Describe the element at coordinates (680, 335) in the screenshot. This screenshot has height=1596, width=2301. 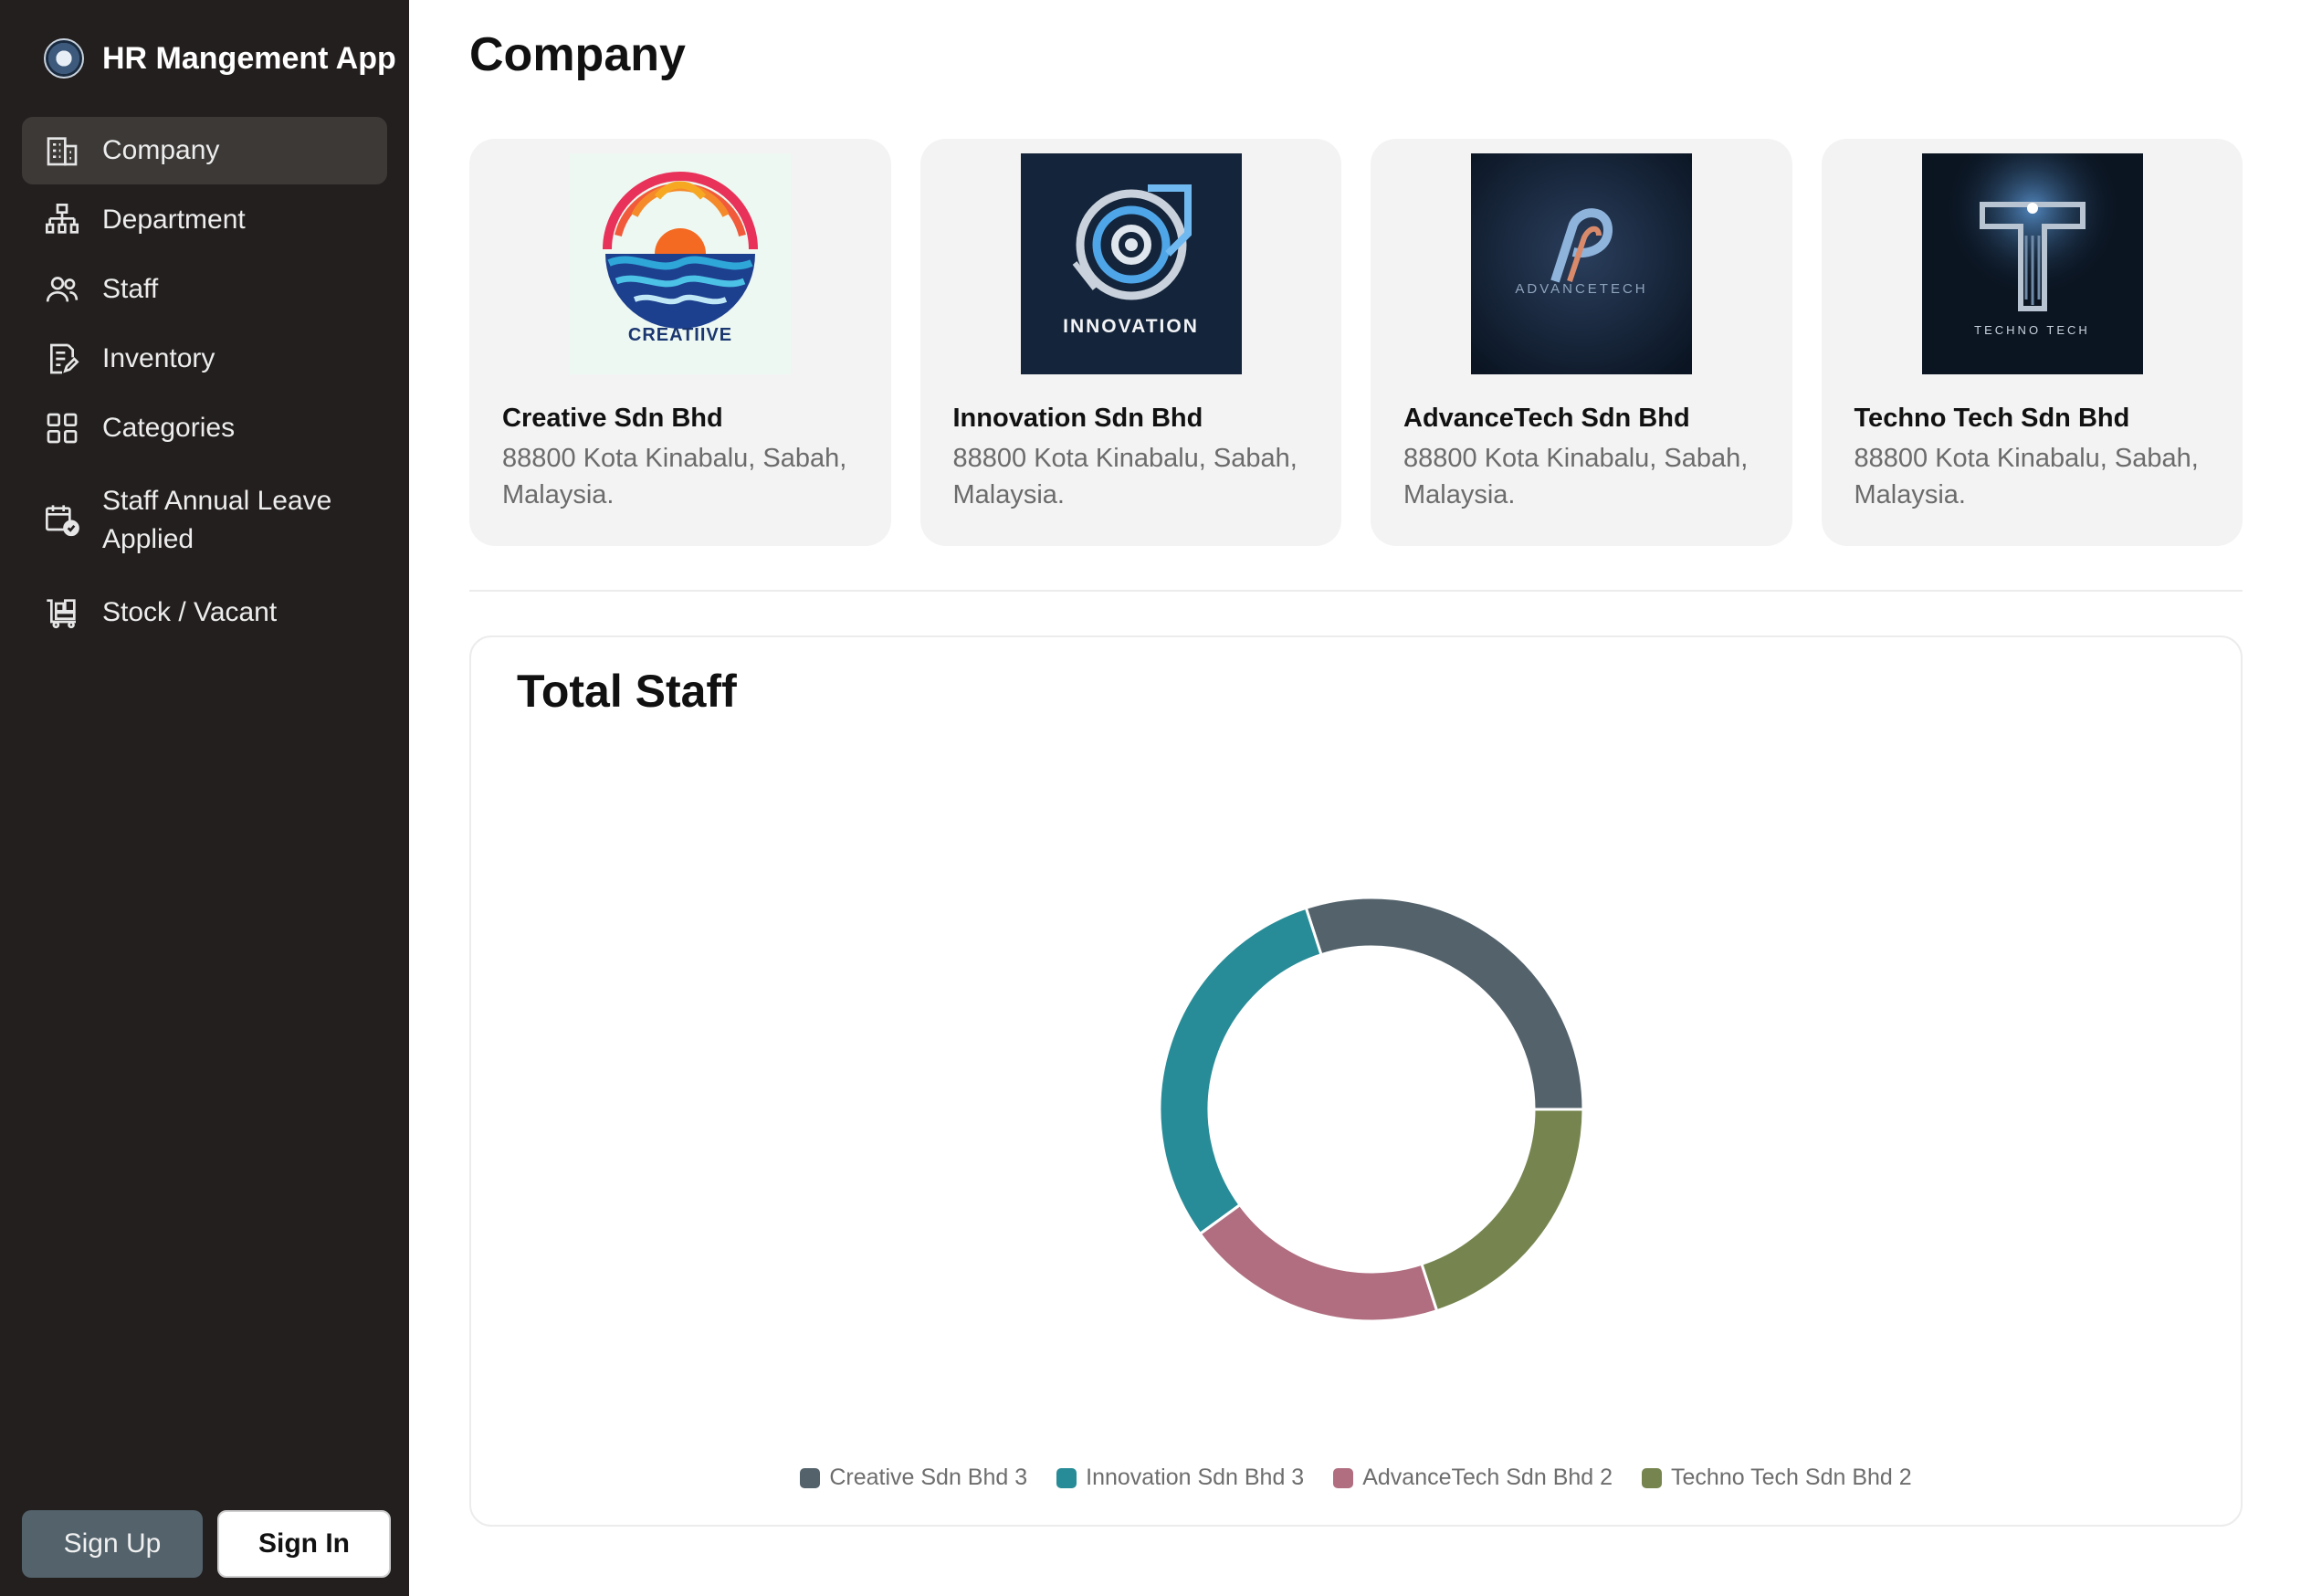
I see `company-logo-text: CREATIIVE` at that location.